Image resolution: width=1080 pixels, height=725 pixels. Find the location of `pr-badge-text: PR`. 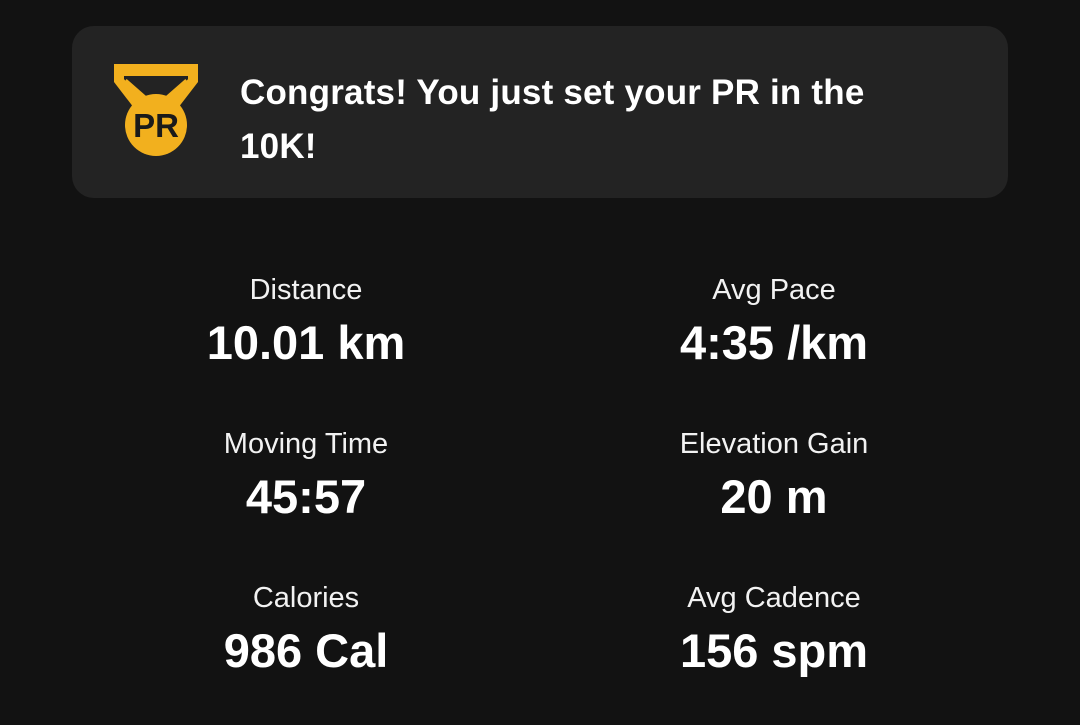

pr-badge-text: PR is located at coordinates (156, 125).